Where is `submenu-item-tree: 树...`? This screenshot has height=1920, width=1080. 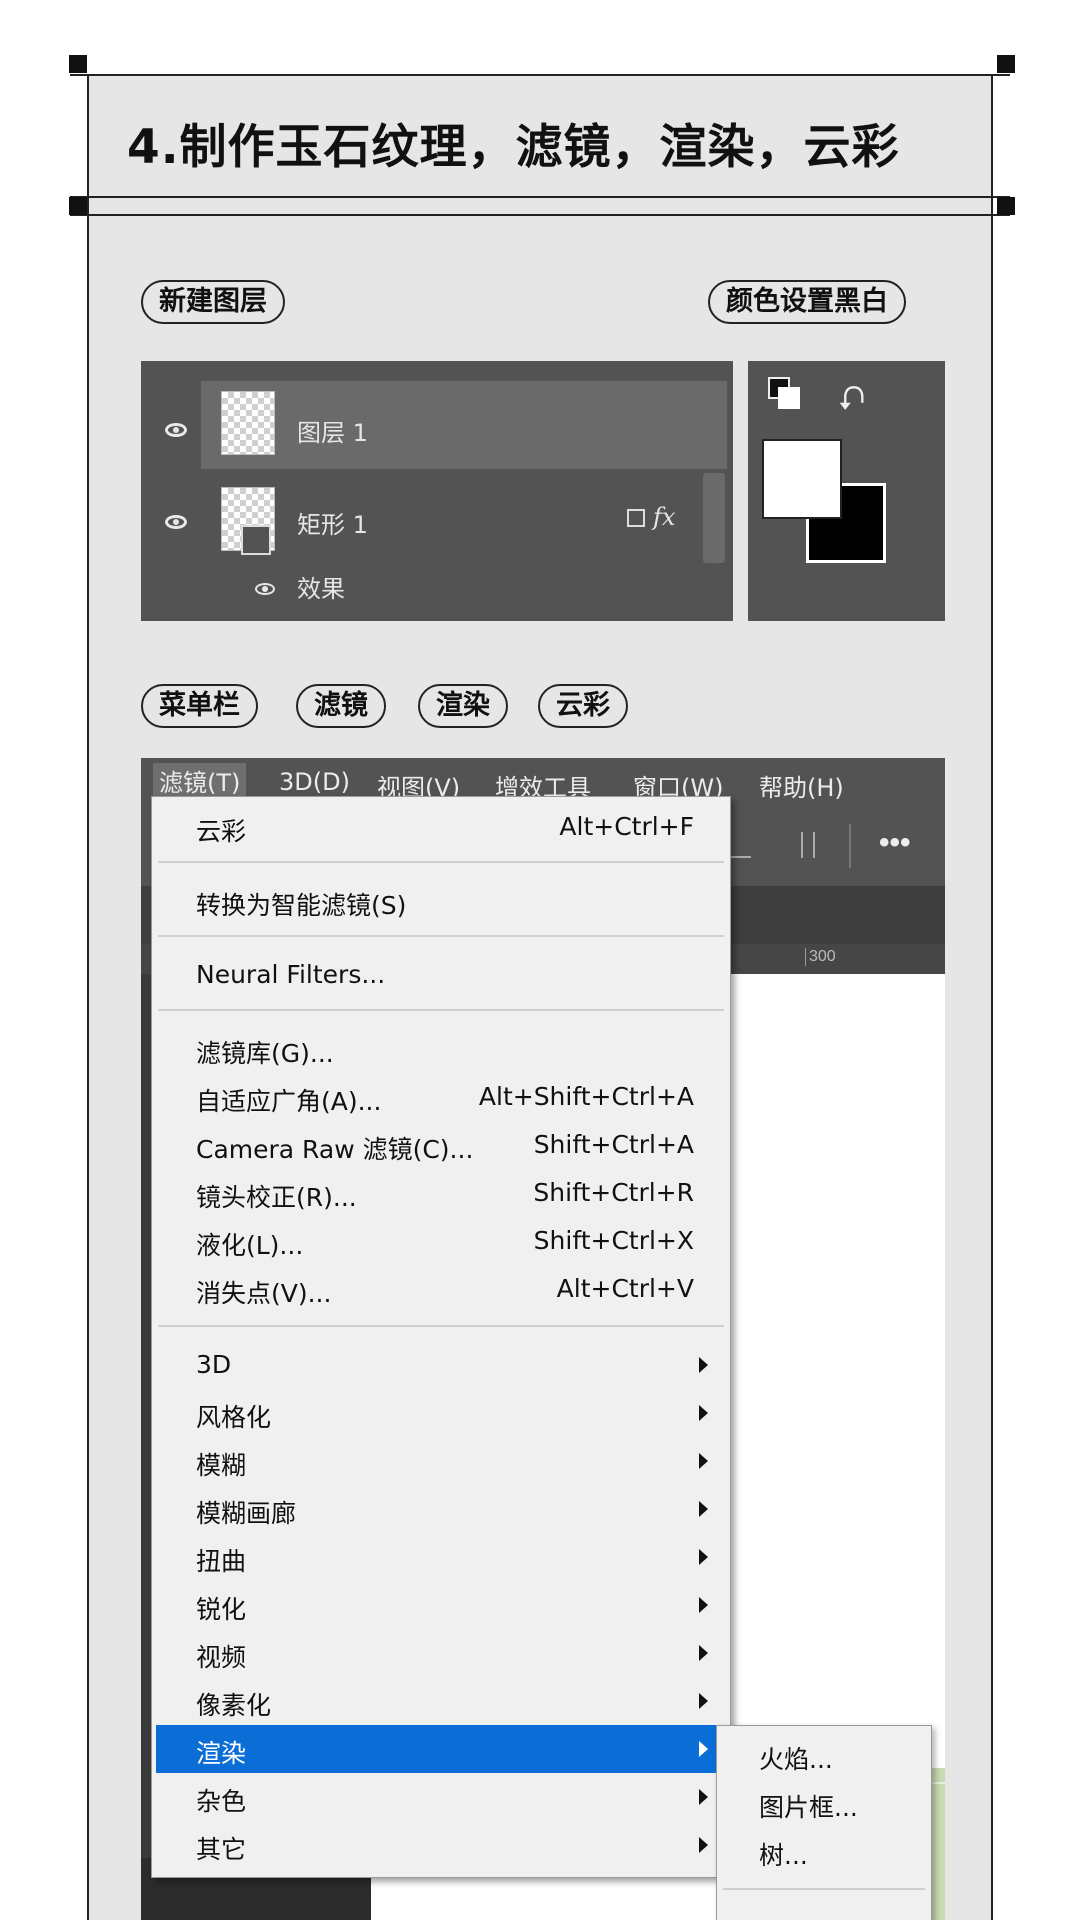
submenu-item-tree: 树... is located at coordinates (783, 1854).